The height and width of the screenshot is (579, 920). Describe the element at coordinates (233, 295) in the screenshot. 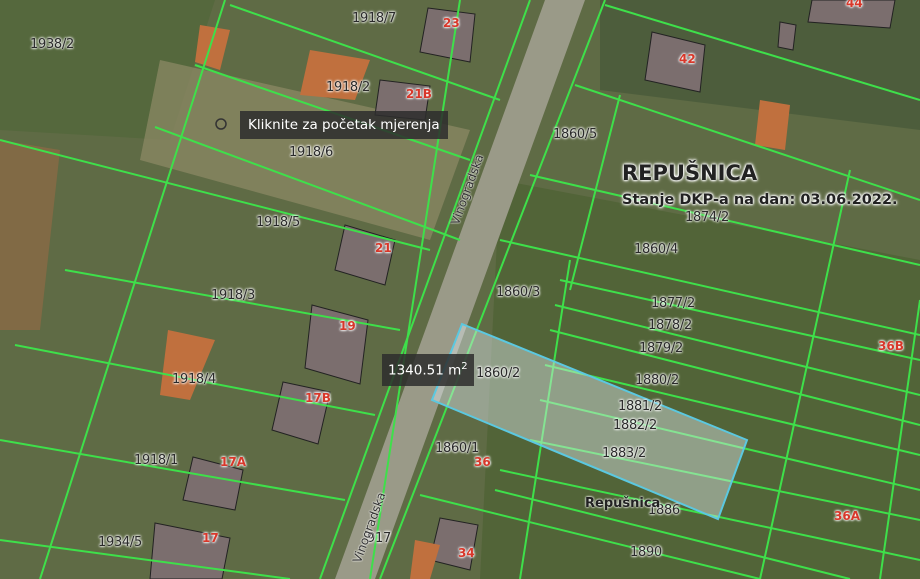

I see `parcel-label: 1918/3` at that location.